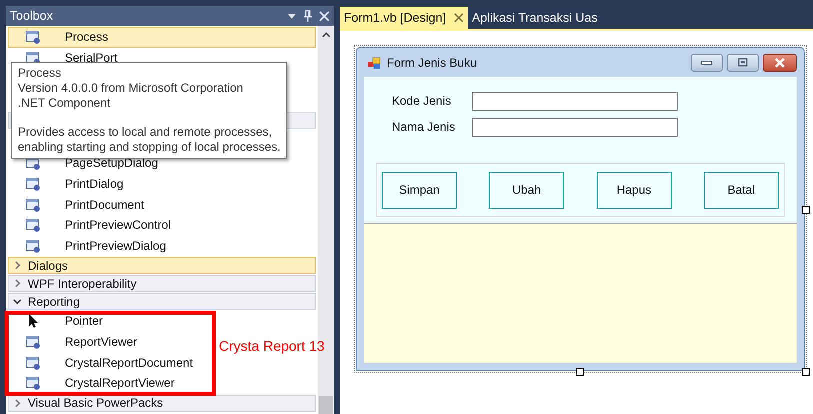 The width and height of the screenshot is (813, 414). Describe the element at coordinates (308, 16) in the screenshot. I see `pin-icon` at that location.